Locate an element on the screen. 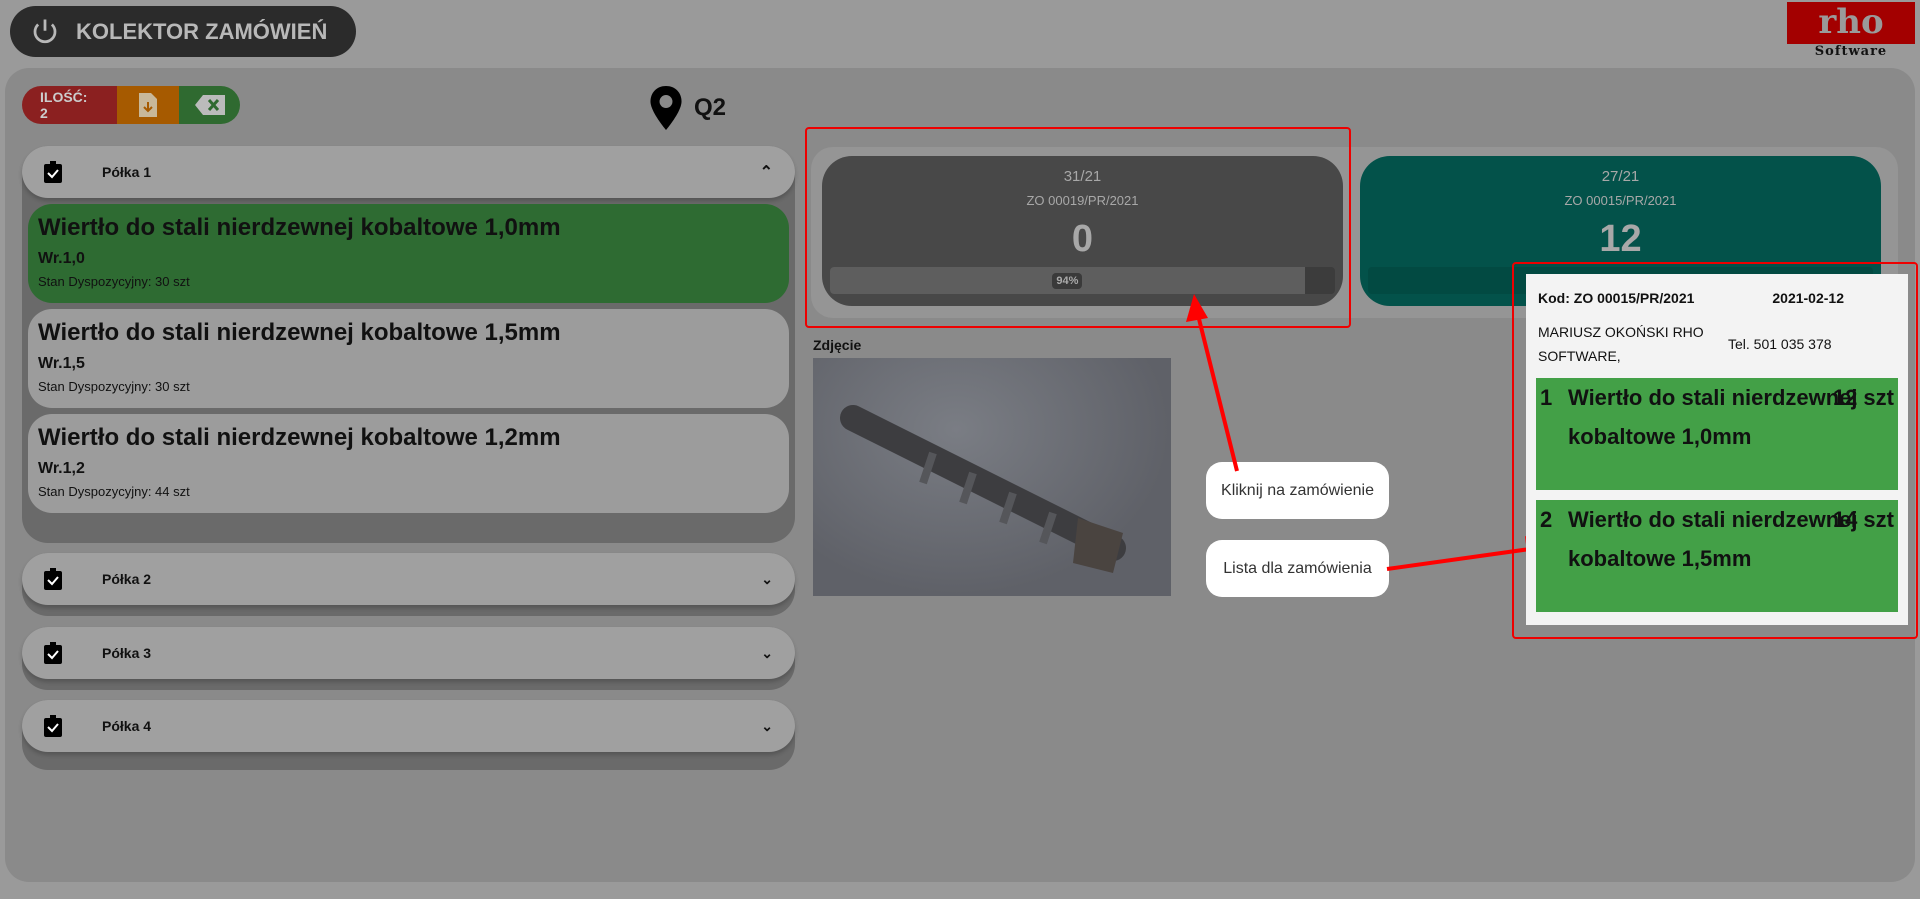  file-download-icon is located at coordinates (148, 105).